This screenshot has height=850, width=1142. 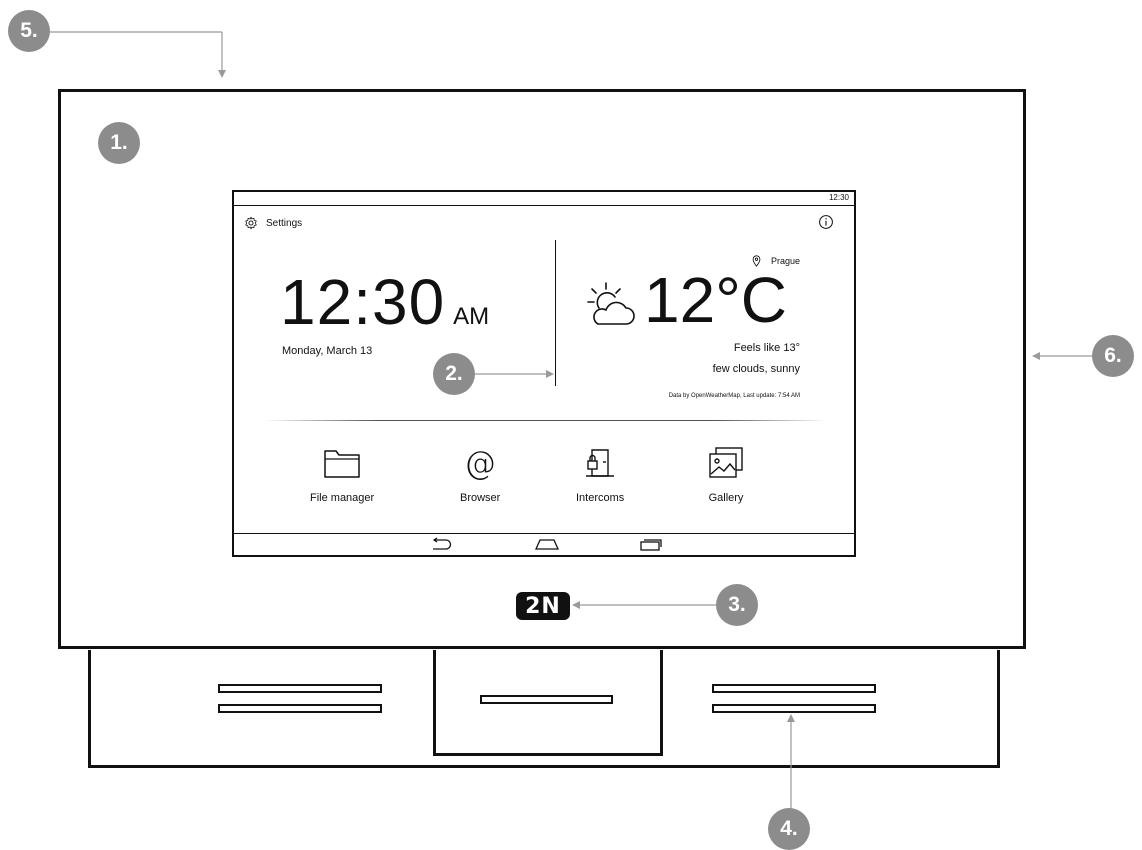 I want to click on callout-3: 3., so click(x=737, y=605).